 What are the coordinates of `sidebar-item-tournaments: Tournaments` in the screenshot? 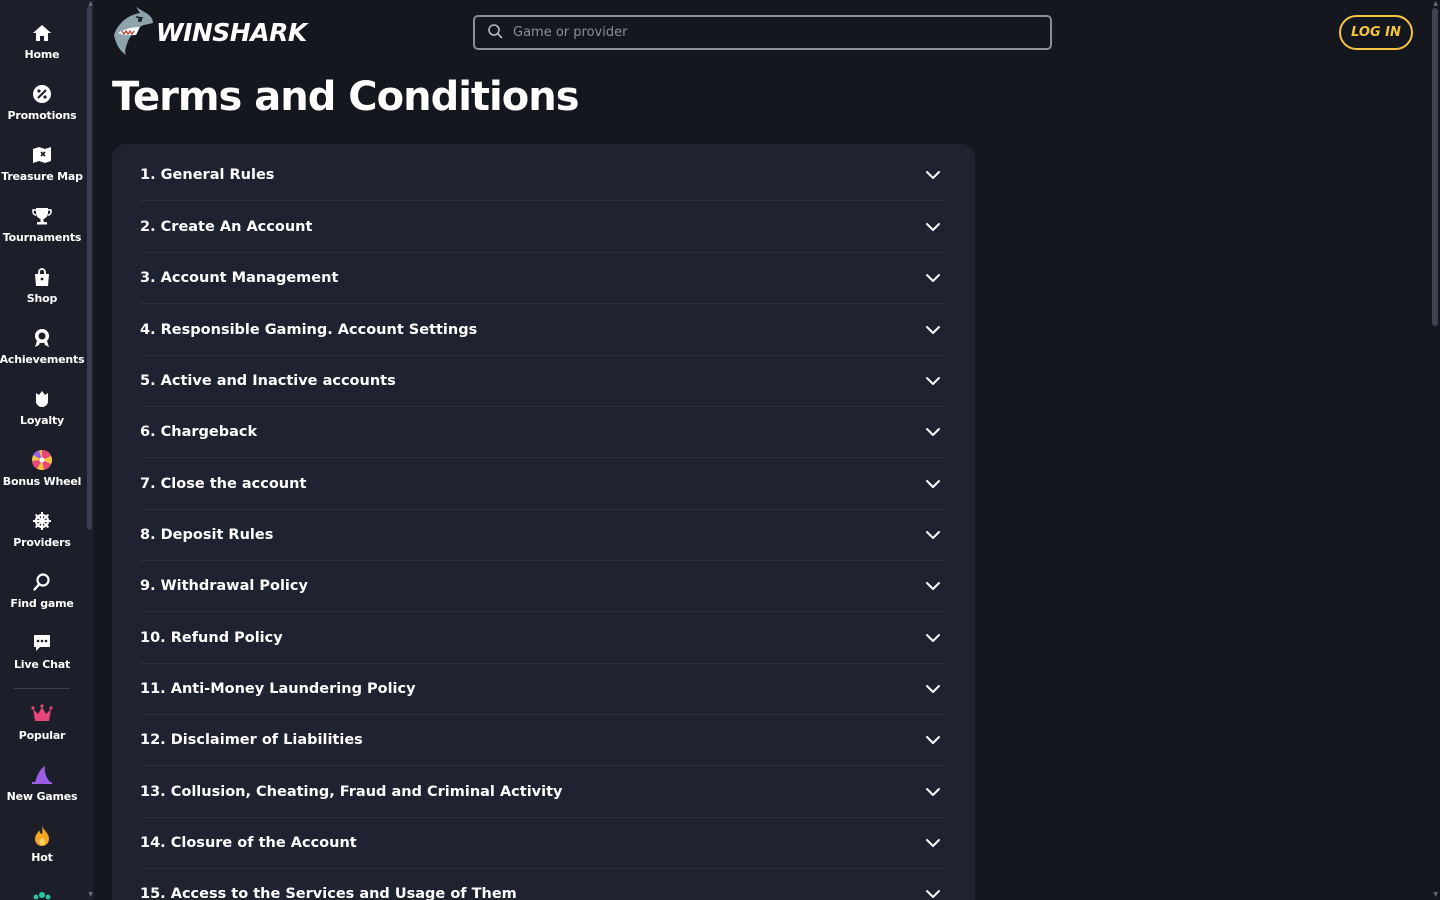 It's located at (42, 233).